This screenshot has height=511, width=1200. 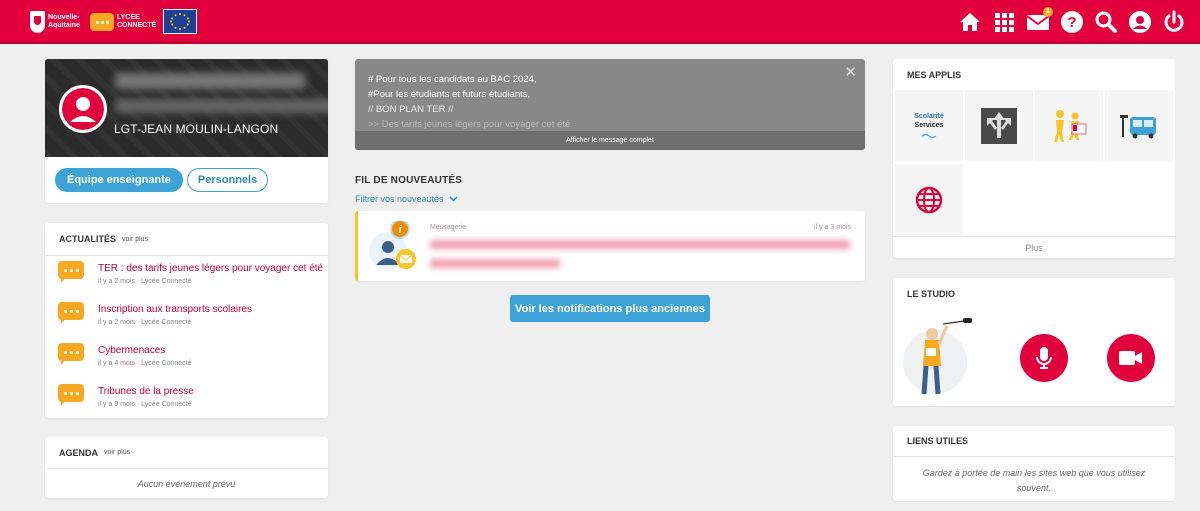 I want to click on scolarite-app-label: Services, so click(x=929, y=125).